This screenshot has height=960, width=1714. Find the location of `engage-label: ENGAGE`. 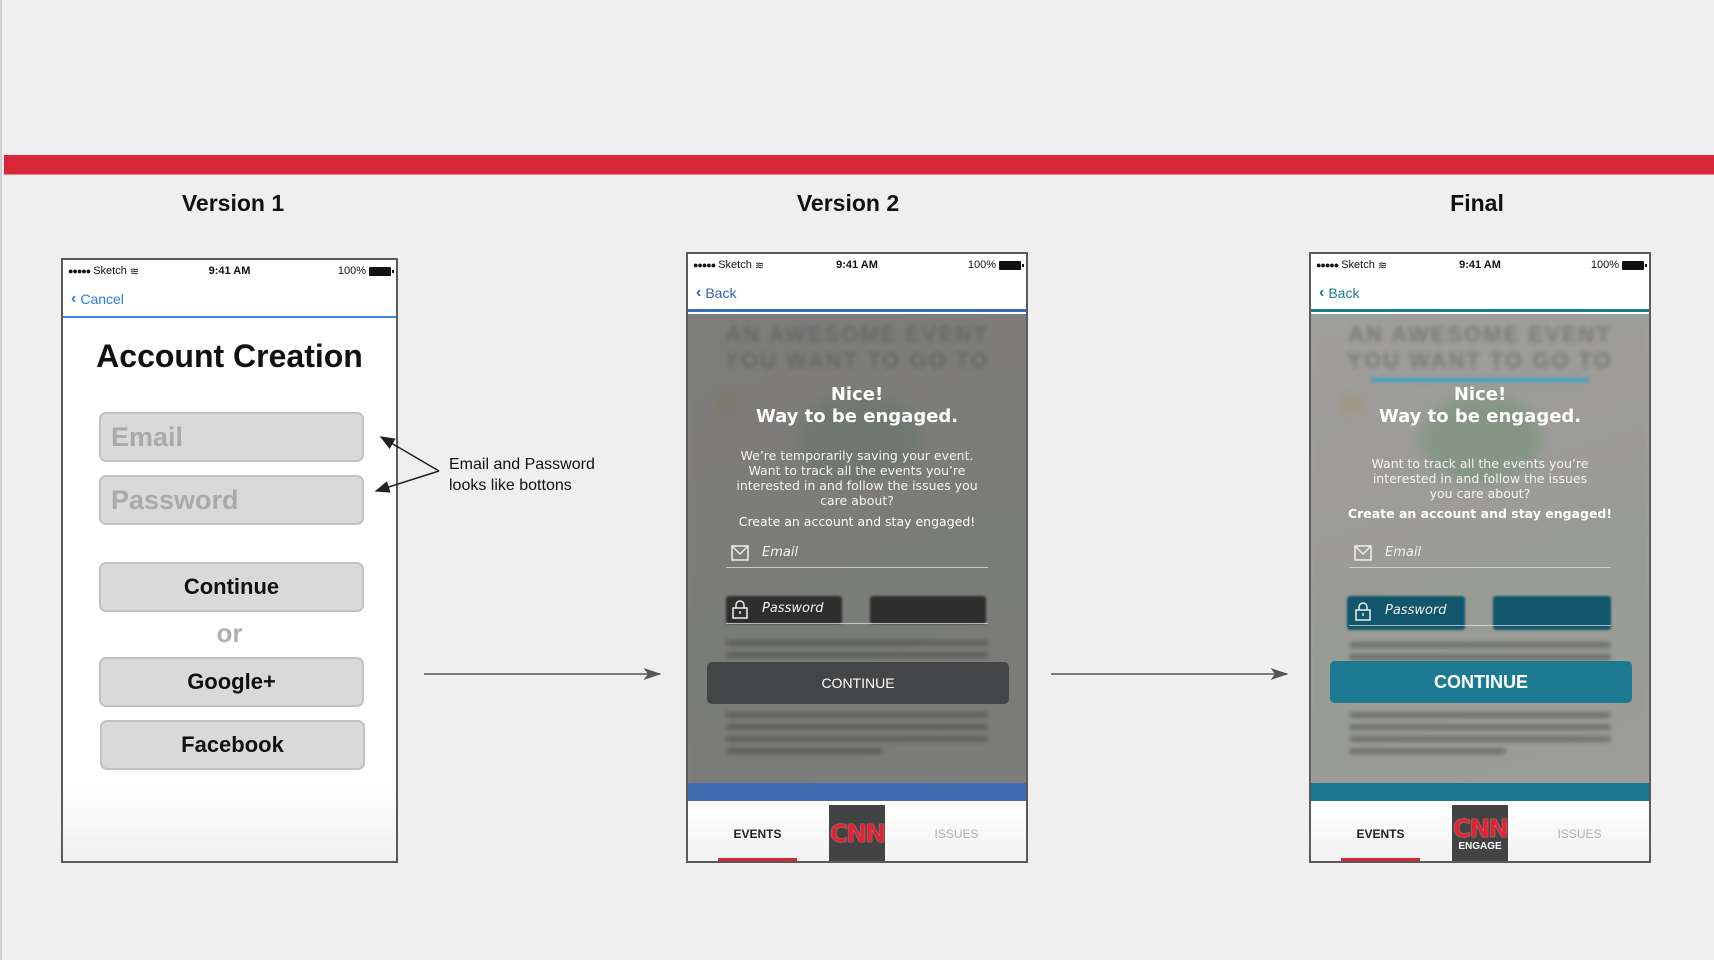

engage-label: ENGAGE is located at coordinates (1480, 846).